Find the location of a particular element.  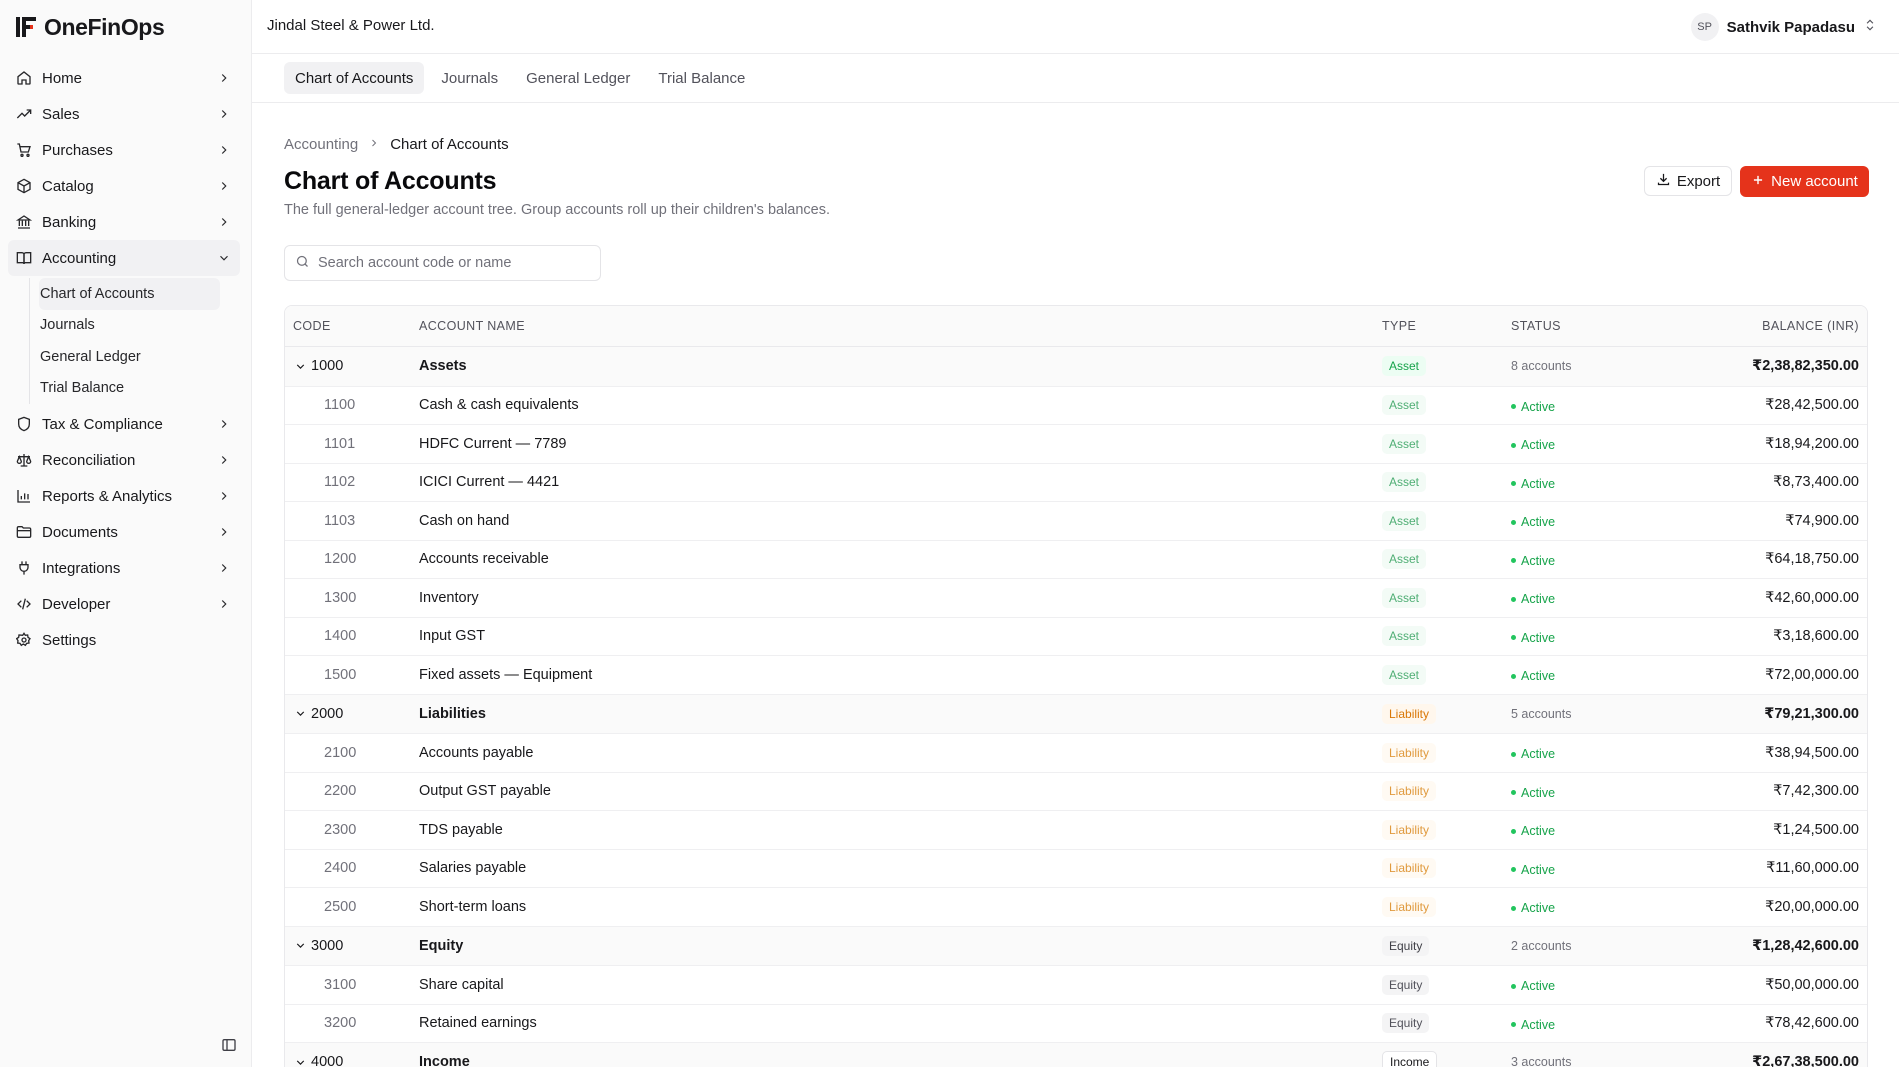

account-name: Inventory is located at coordinates (449, 597).